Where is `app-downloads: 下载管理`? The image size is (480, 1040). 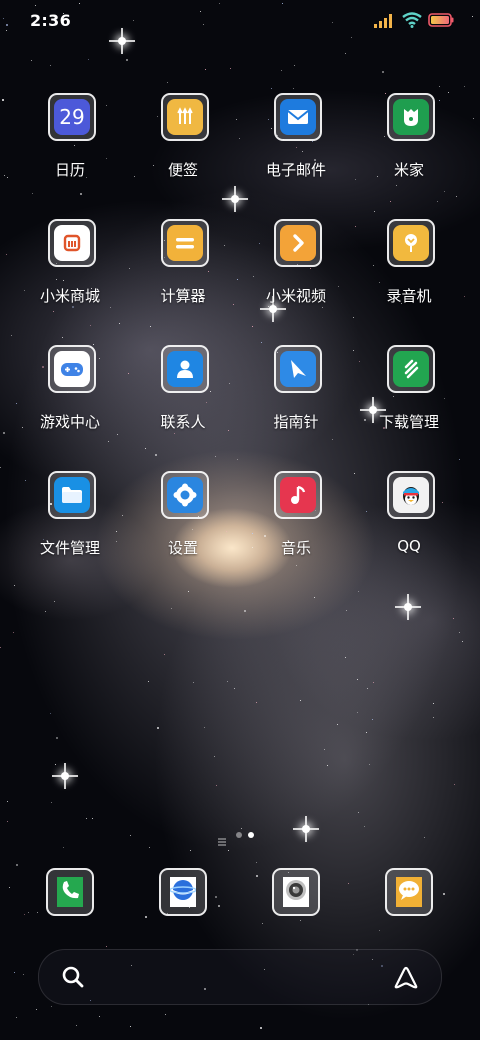
app-downloads: 下载管理 is located at coordinates (411, 395).